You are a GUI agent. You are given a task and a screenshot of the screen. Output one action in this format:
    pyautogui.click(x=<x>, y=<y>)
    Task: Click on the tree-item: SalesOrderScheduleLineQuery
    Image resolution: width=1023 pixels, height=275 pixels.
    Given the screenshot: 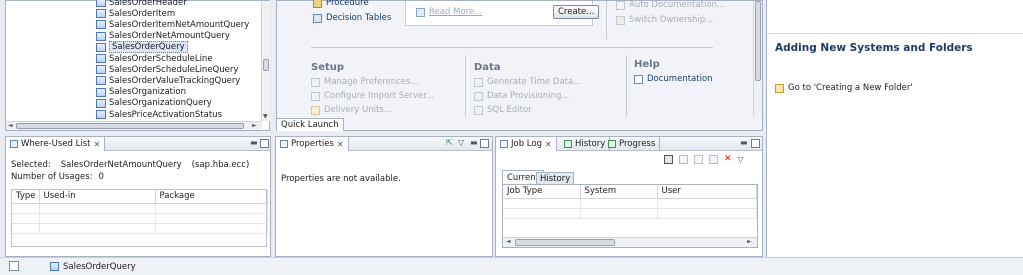 What is the action you would take?
    pyautogui.click(x=167, y=69)
    